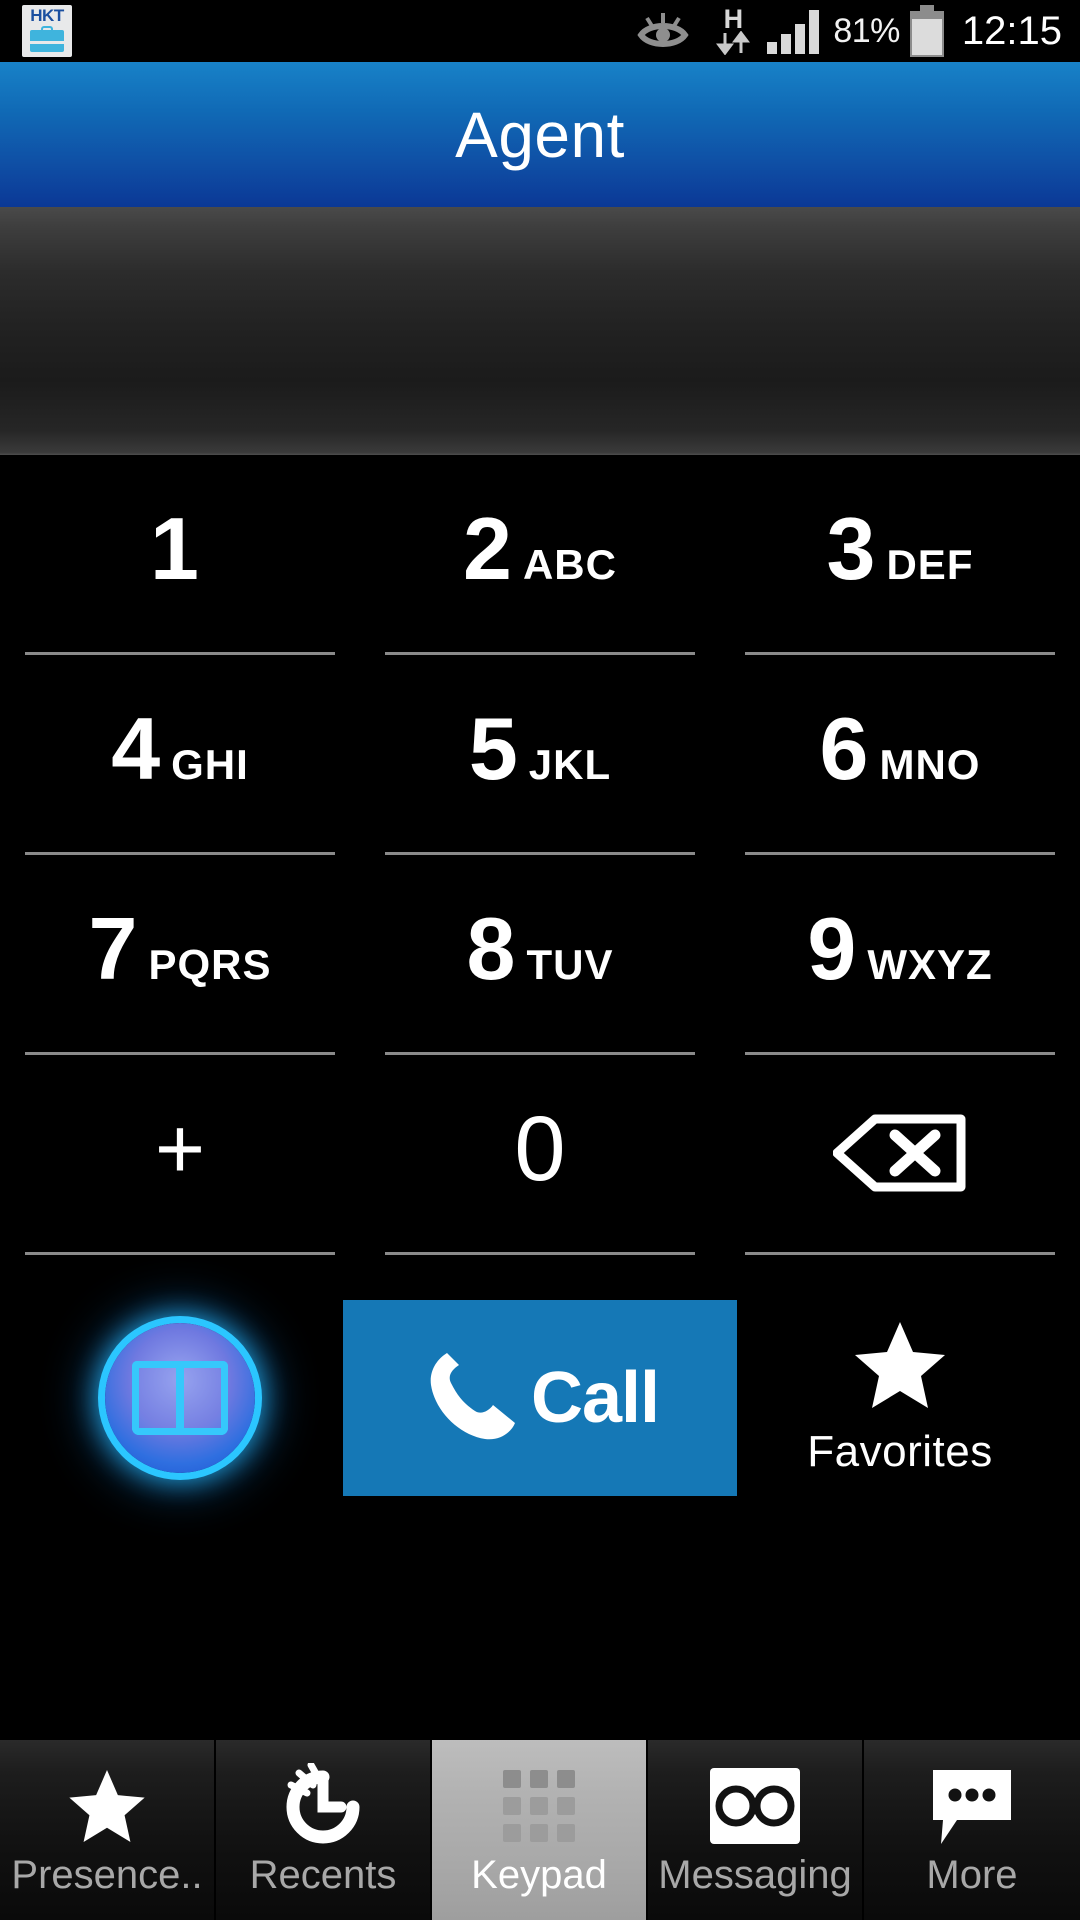 This screenshot has width=1080, height=1920. I want to click on dialpad-key-3: 3 DEF, so click(900, 555).